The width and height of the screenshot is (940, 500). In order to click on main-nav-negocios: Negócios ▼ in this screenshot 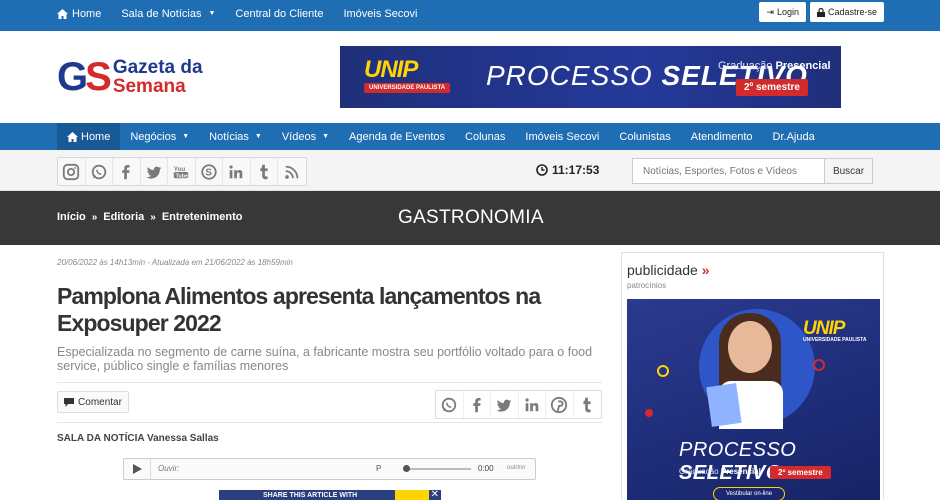, I will do `click(159, 136)`.